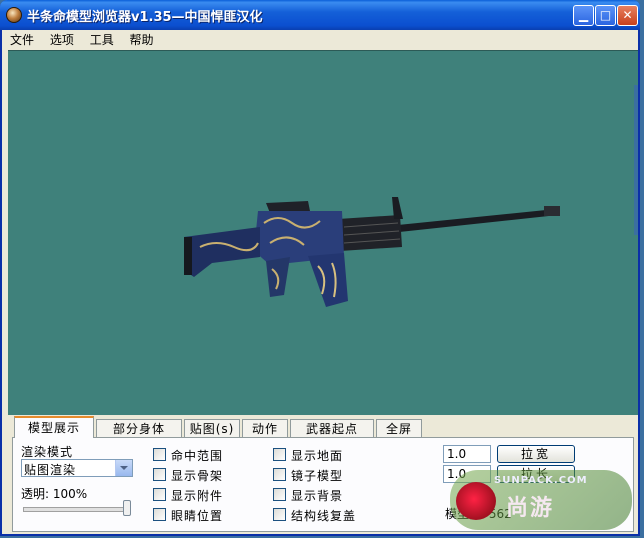  What do you see at coordinates (47, 452) in the screenshot?
I see `render-mode-label: 渲染模式` at bounding box center [47, 452].